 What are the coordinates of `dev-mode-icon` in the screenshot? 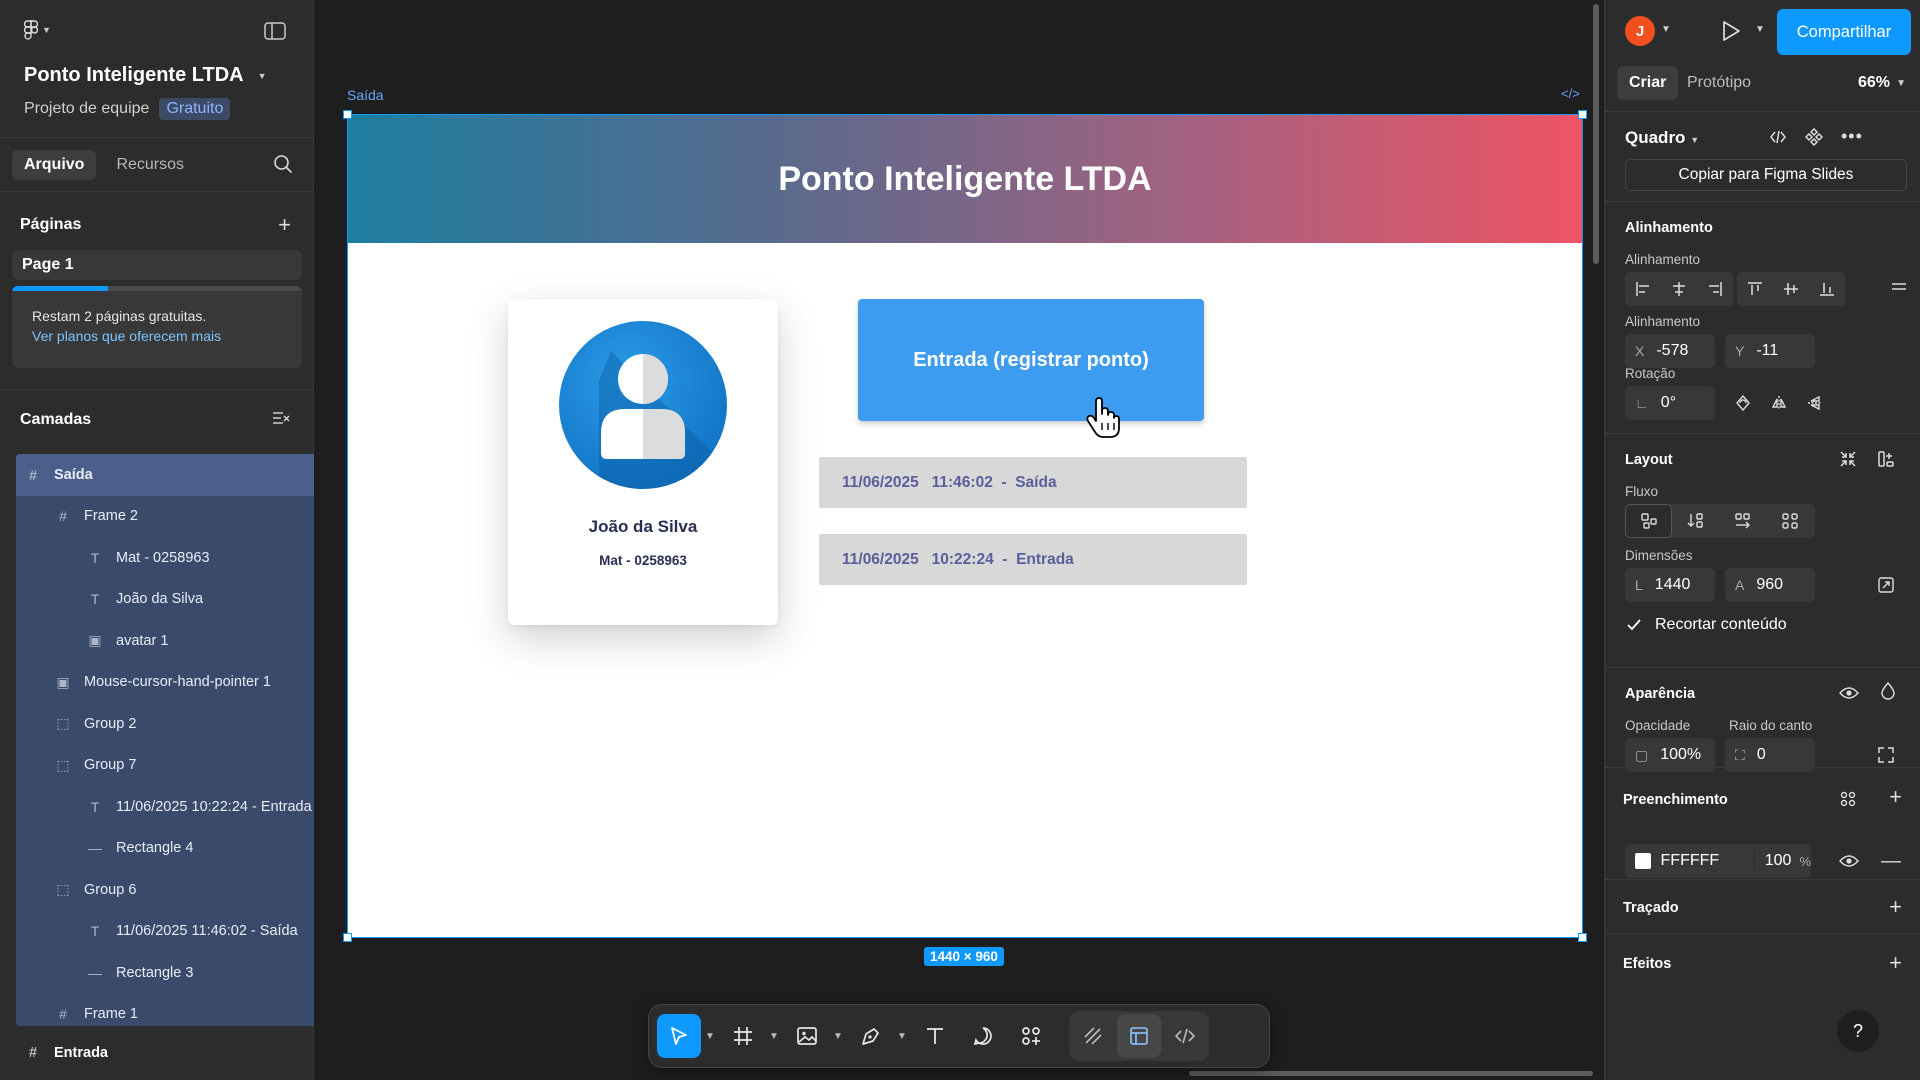 It's located at (1185, 1036).